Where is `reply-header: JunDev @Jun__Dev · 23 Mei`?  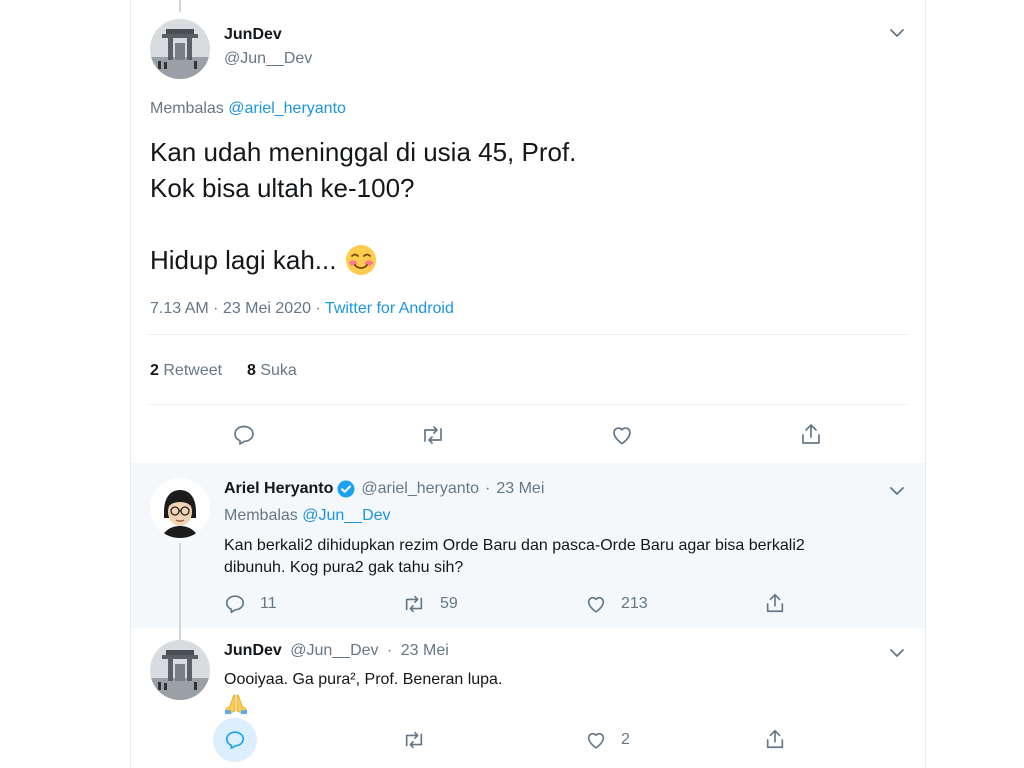 reply-header: JunDev @Jun__Dev · 23 Mei is located at coordinates (336, 651).